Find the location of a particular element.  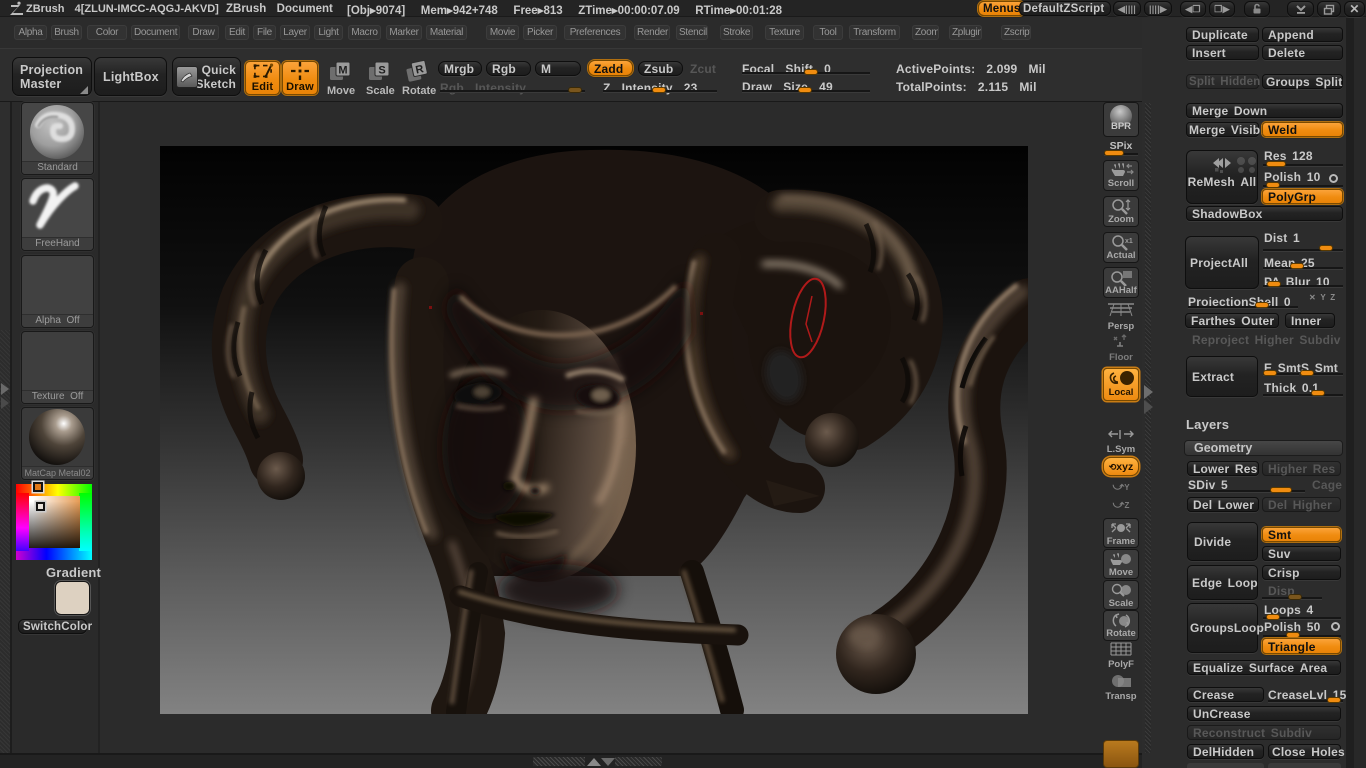

svg-text: S is located at coordinates (381, 71).